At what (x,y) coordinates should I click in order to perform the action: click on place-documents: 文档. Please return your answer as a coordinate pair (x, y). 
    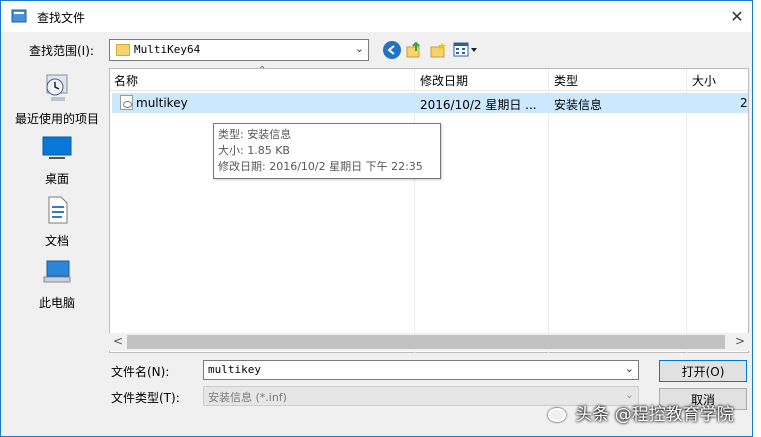
    Looking at the image, I should click on (57, 222).